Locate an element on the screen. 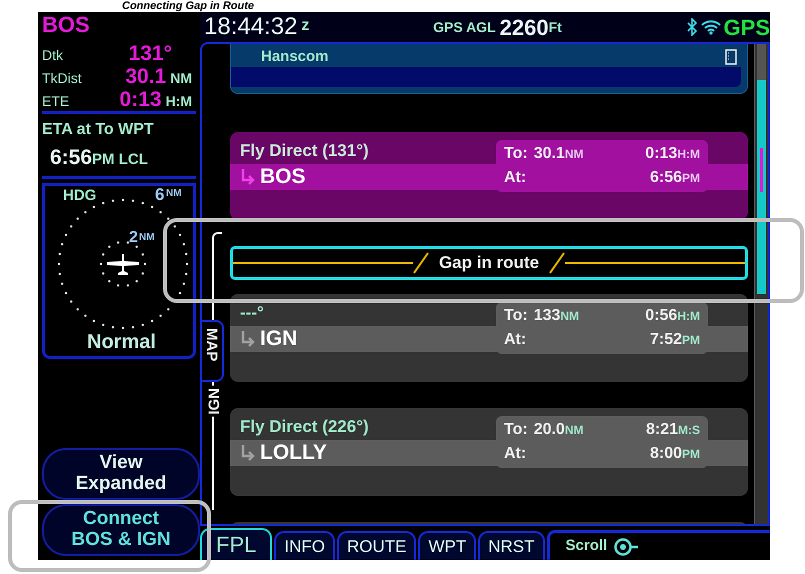 The width and height of the screenshot is (805, 574). waypoint-id: BOS is located at coordinates (66, 25).